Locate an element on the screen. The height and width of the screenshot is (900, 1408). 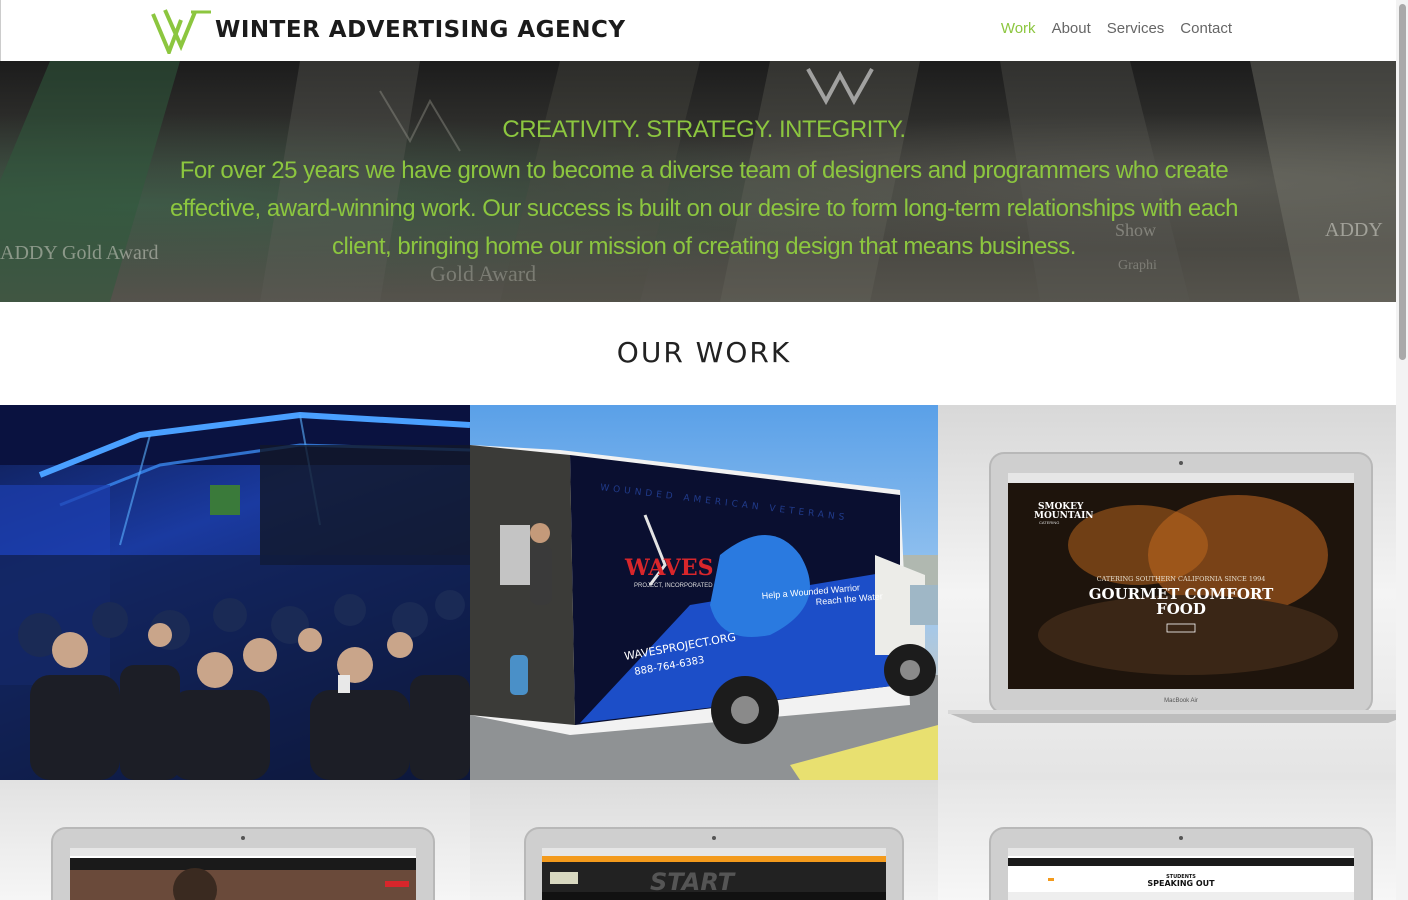
work-tile-laptop-2: START is located at coordinates (704, 840).